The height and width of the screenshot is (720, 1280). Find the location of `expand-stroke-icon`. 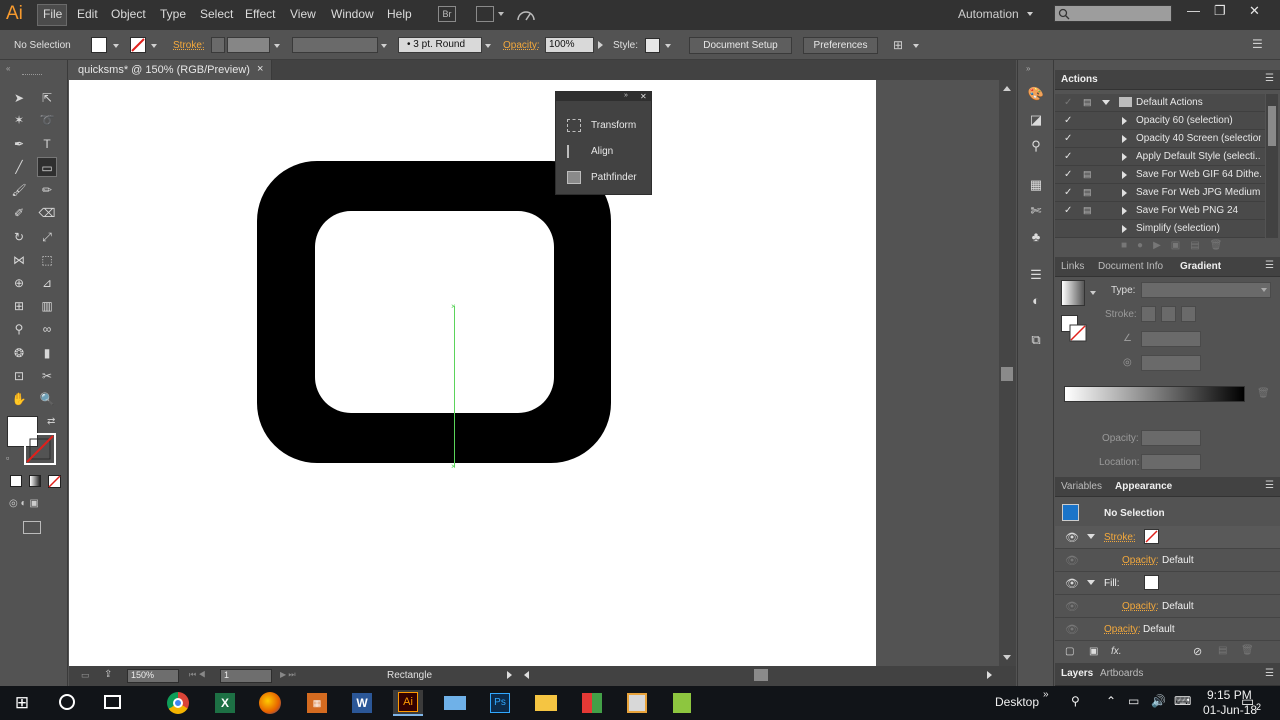

expand-stroke-icon is located at coordinates (1091, 536).